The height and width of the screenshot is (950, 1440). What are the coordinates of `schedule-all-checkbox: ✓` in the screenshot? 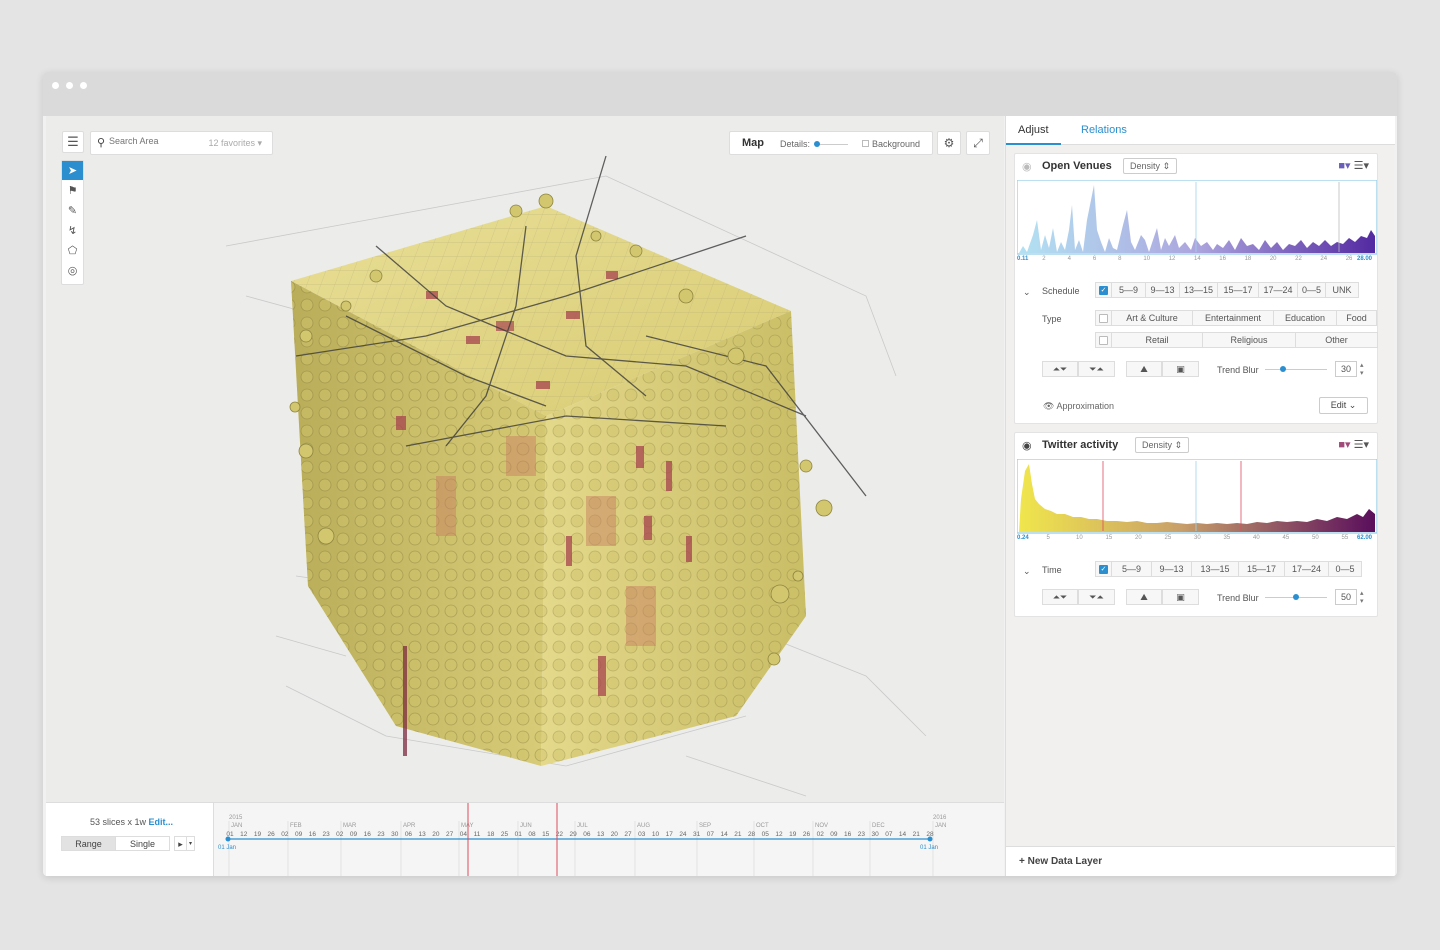 It's located at (1103, 290).